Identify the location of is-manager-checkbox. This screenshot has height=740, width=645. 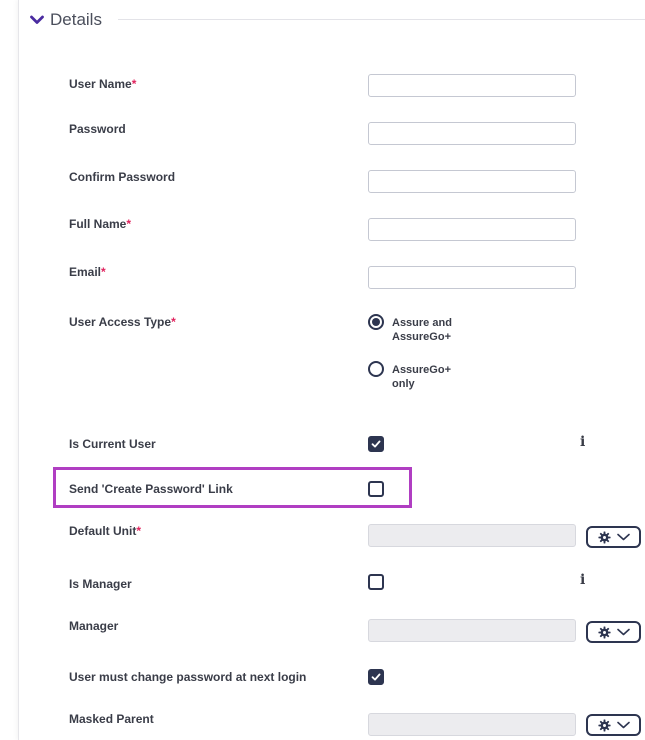
(376, 582).